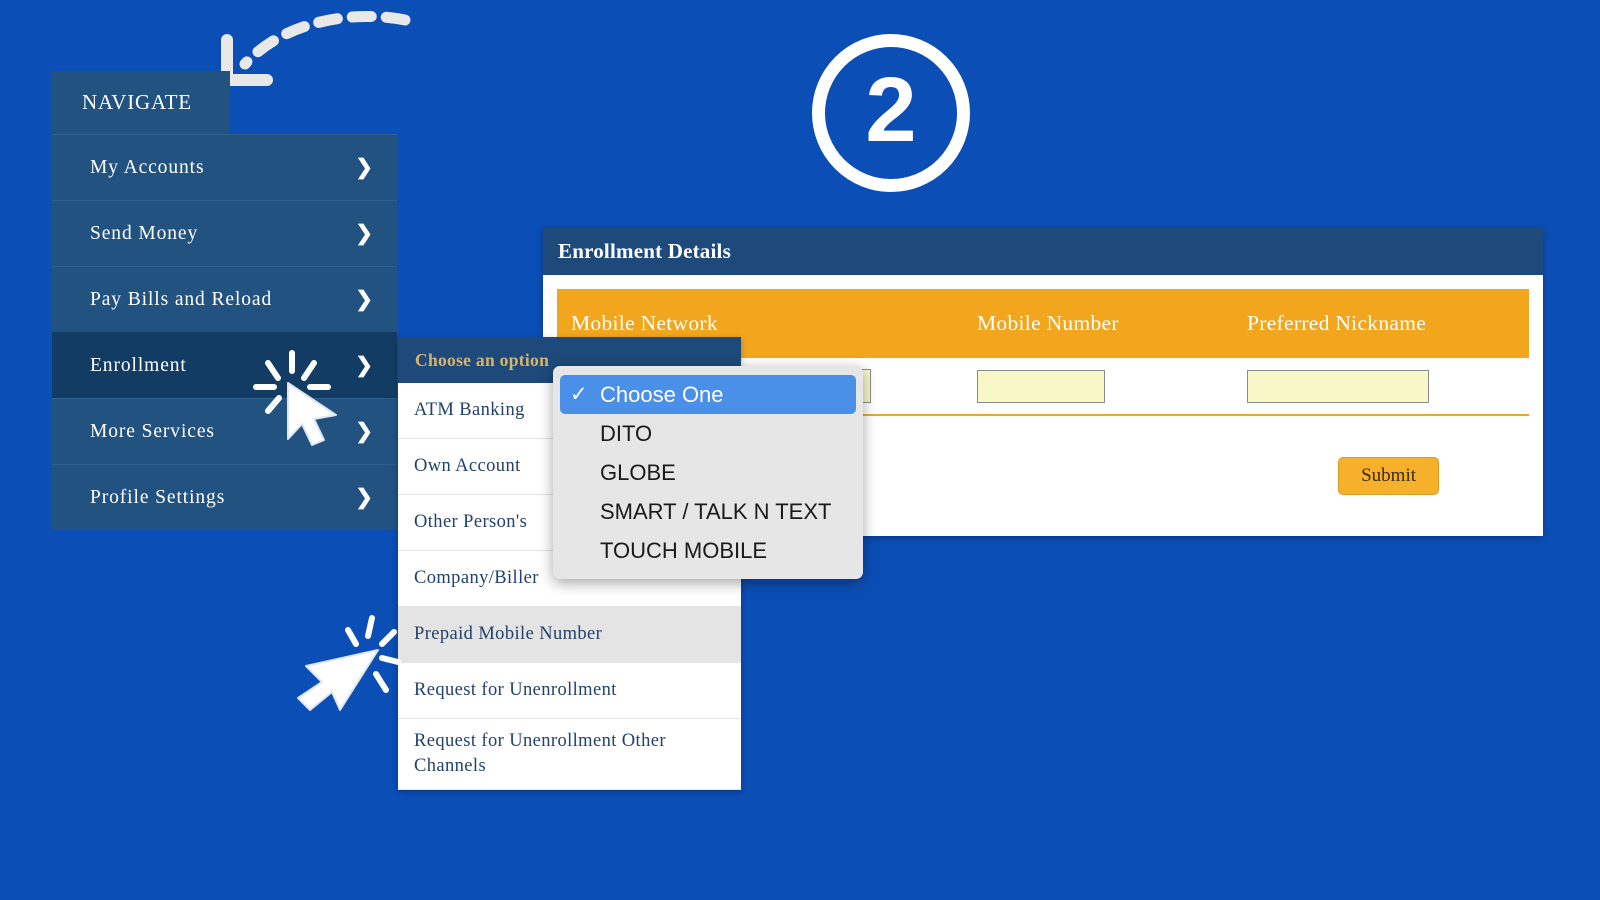 This screenshot has width=1600, height=900. I want to click on cell-preferred-nickname, so click(1387, 386).